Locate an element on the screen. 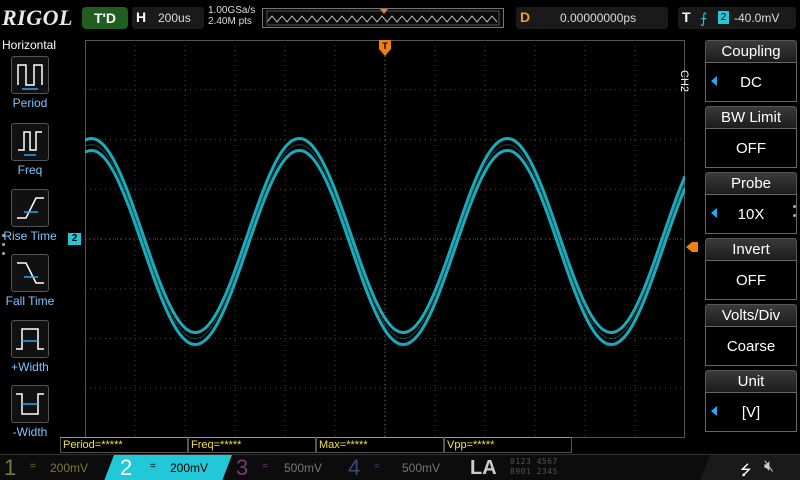 This screenshot has width=800, height=480. unit-softkey: Unit [V] is located at coordinates (751, 401).